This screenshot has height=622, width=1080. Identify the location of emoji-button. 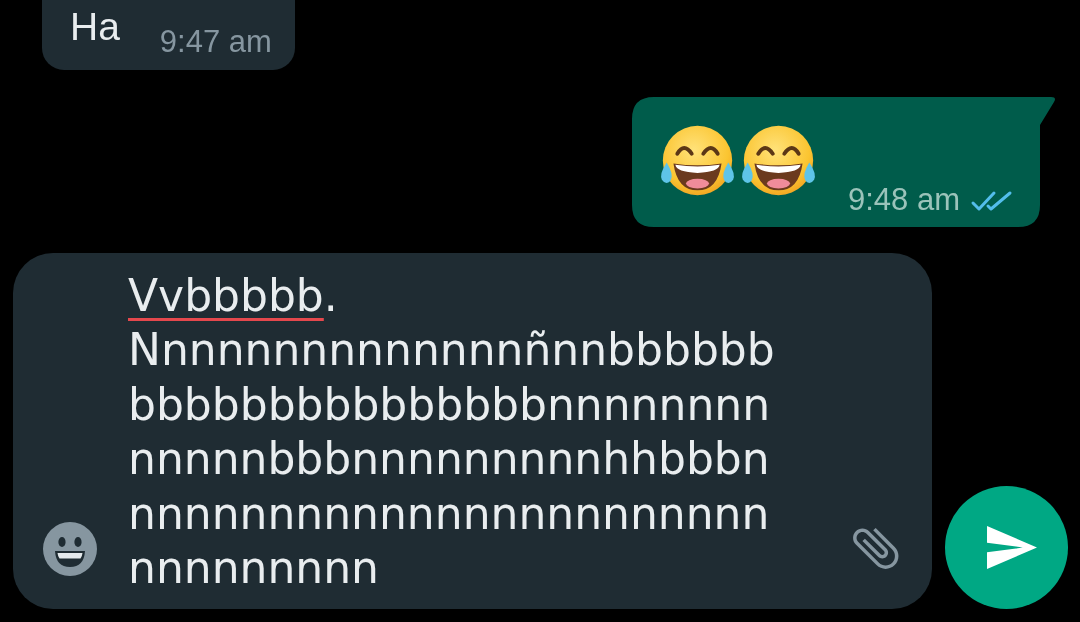
(70, 549).